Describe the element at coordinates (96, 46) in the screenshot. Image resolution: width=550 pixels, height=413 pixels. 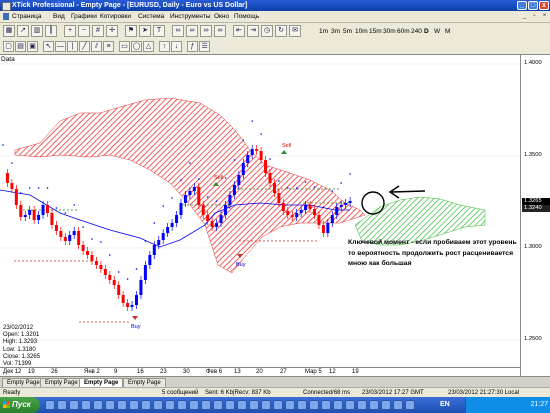
I see `channel-icon: ⫽` at that location.